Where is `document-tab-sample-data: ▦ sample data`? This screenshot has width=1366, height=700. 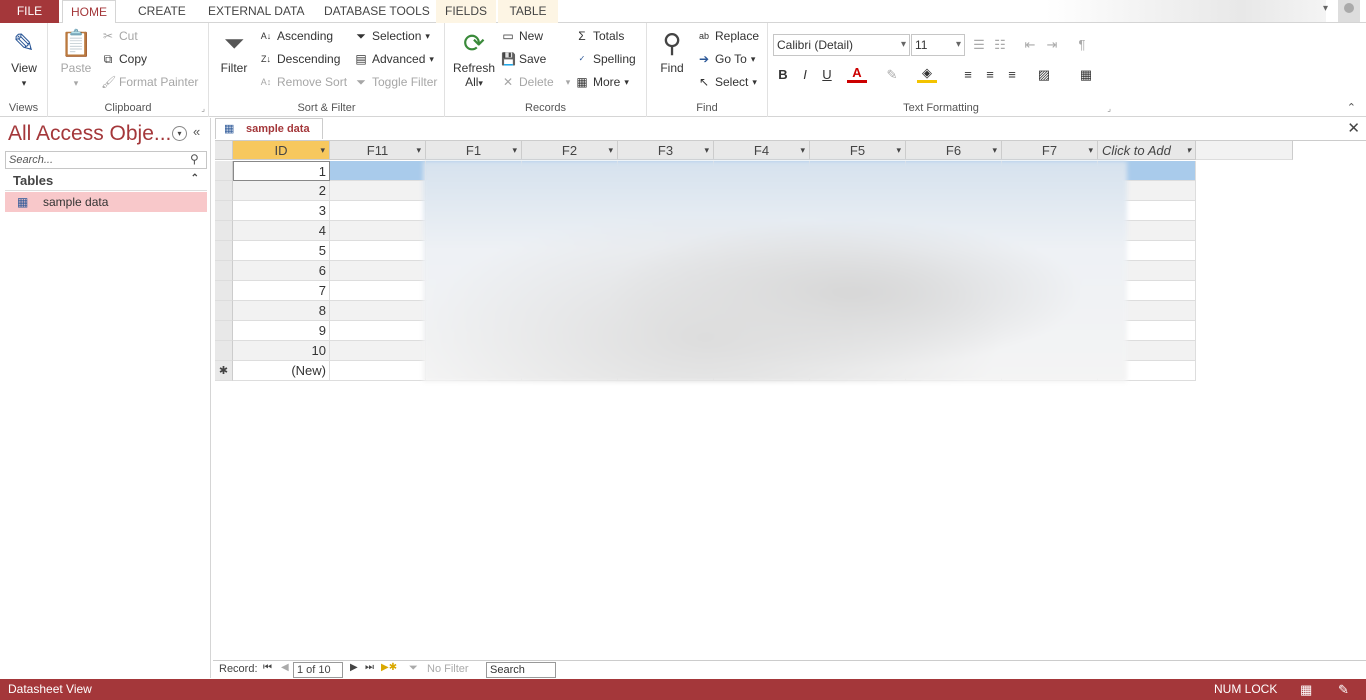 document-tab-sample-data: ▦ sample data is located at coordinates (269, 128).